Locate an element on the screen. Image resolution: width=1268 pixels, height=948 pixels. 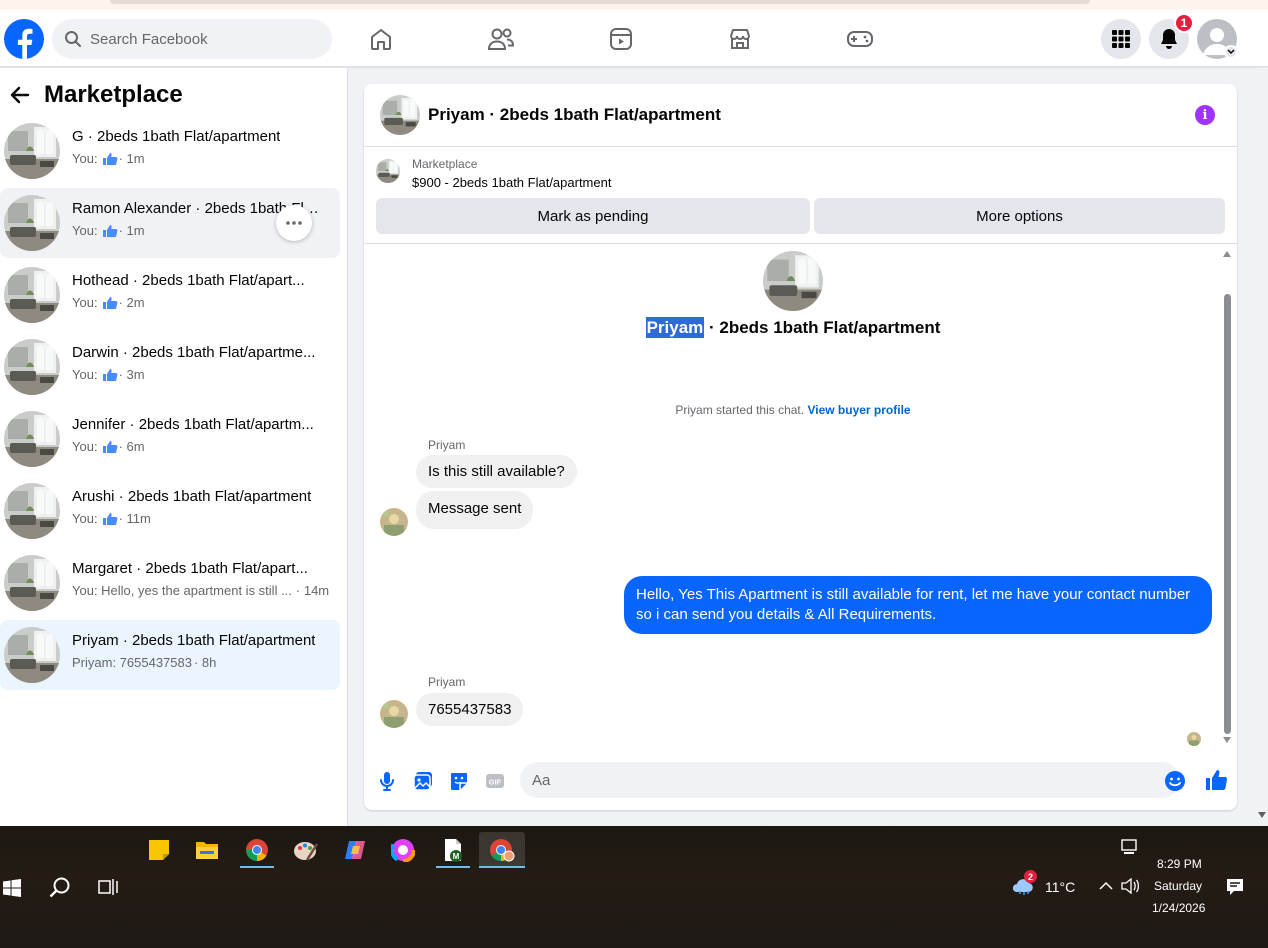
network-icon is located at coordinates (1130, 847).